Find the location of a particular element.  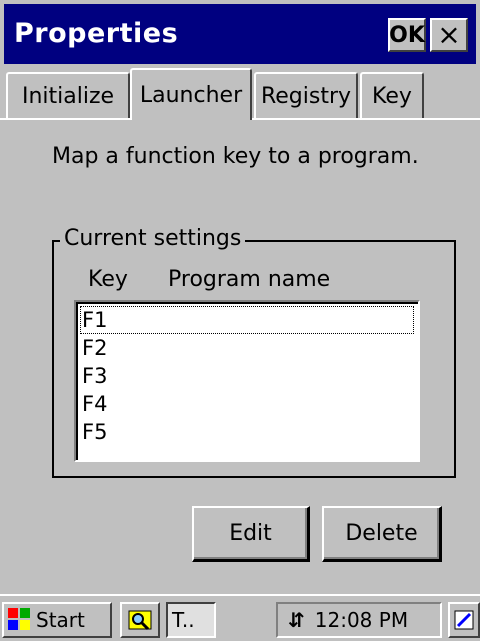

taskbar: Start T.. ⇵ 12:08 PM is located at coordinates (240, 617).